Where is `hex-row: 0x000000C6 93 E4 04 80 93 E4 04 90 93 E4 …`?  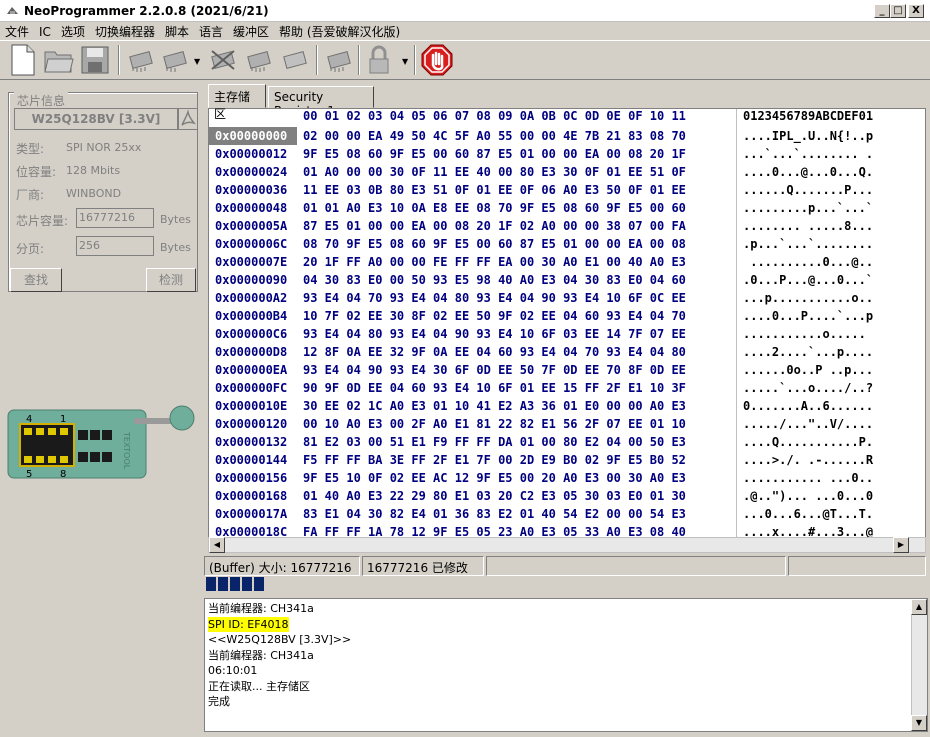 hex-row: 0x000000C6 93 E4 04 80 93 E4 04 90 93 E4 … is located at coordinates (567, 334).